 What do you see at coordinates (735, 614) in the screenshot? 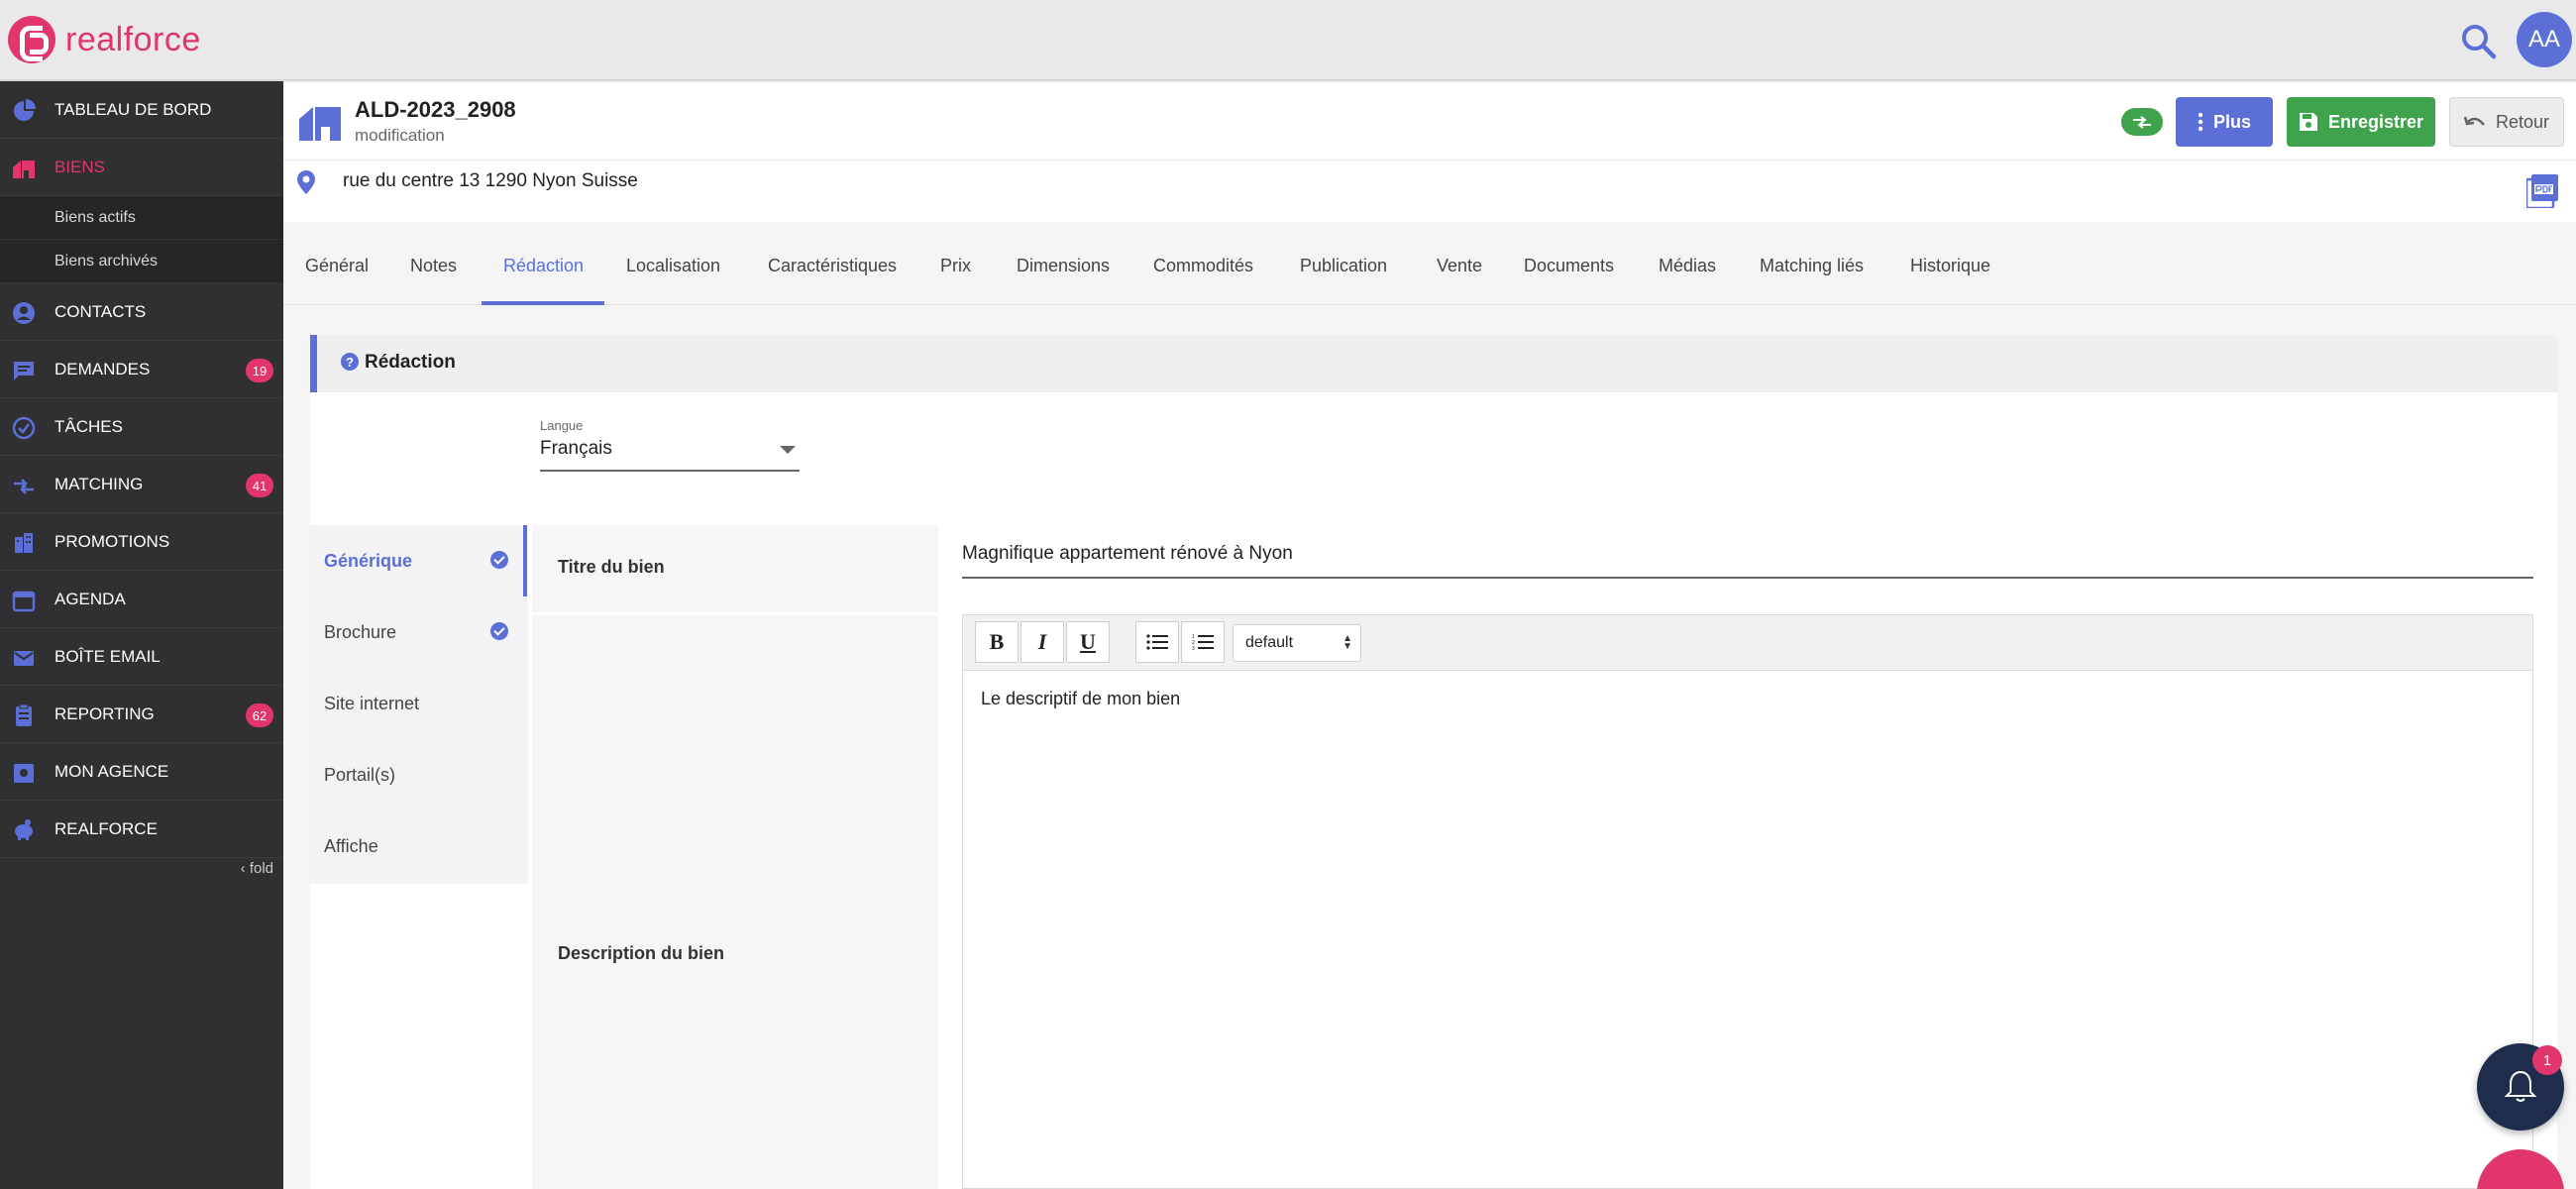
I see `field-divider` at bounding box center [735, 614].